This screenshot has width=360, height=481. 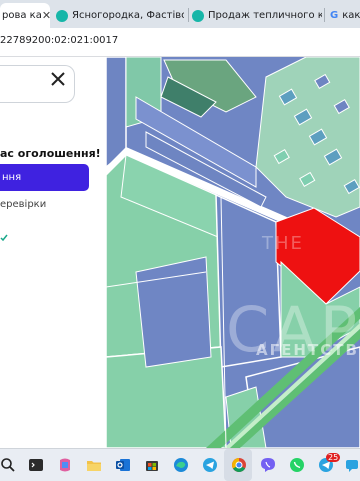 What do you see at coordinates (65, 465) in the screenshot?
I see `copilot-icon` at bounding box center [65, 465].